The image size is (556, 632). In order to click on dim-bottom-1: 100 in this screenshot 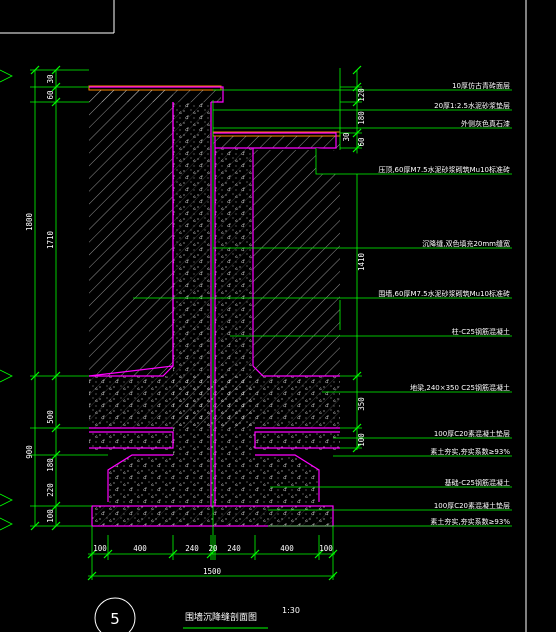, I will do `click(100, 548)`.